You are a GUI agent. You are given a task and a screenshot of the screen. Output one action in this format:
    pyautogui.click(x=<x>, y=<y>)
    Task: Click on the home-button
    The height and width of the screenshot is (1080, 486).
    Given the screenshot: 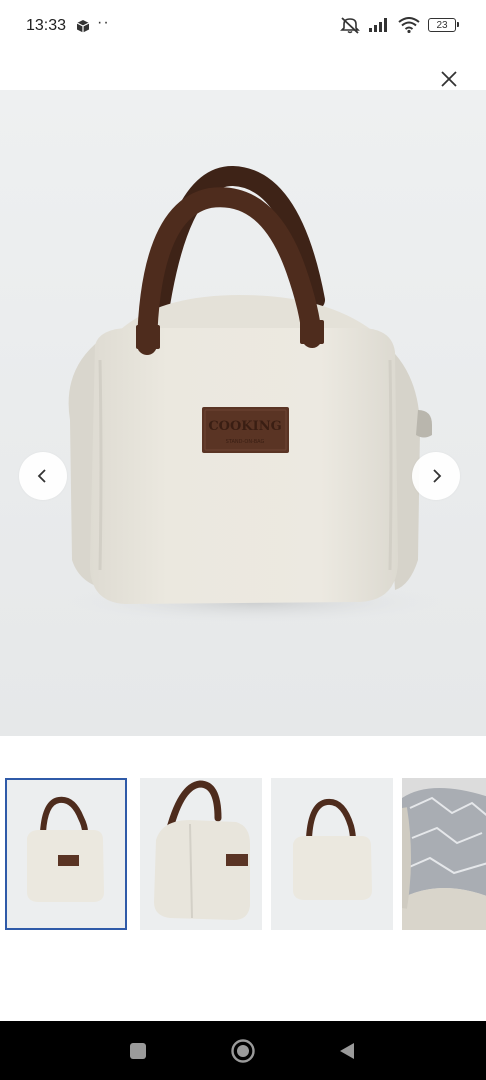 What is the action you would take?
    pyautogui.click(x=243, y=1053)
    